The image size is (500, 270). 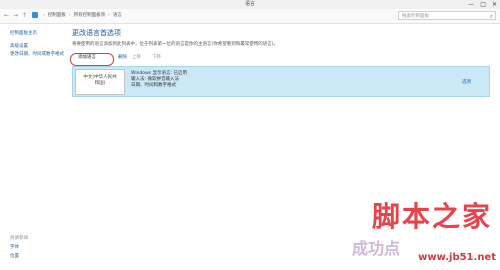 I want to click on language-tile: 中文(中华人民共 和国), so click(x=100, y=82).